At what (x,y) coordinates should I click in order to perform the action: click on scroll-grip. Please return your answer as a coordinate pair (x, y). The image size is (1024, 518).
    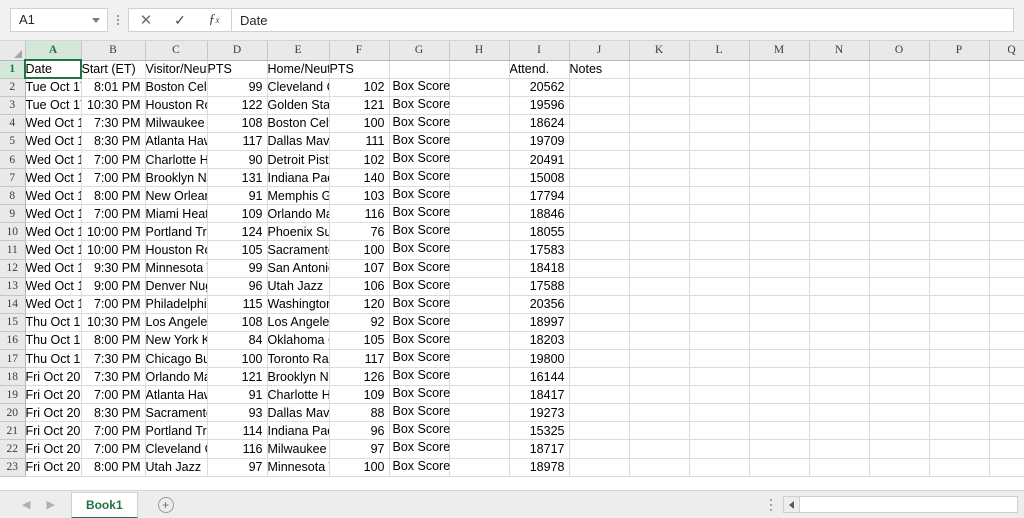
    Looking at the image, I should click on (771, 505).